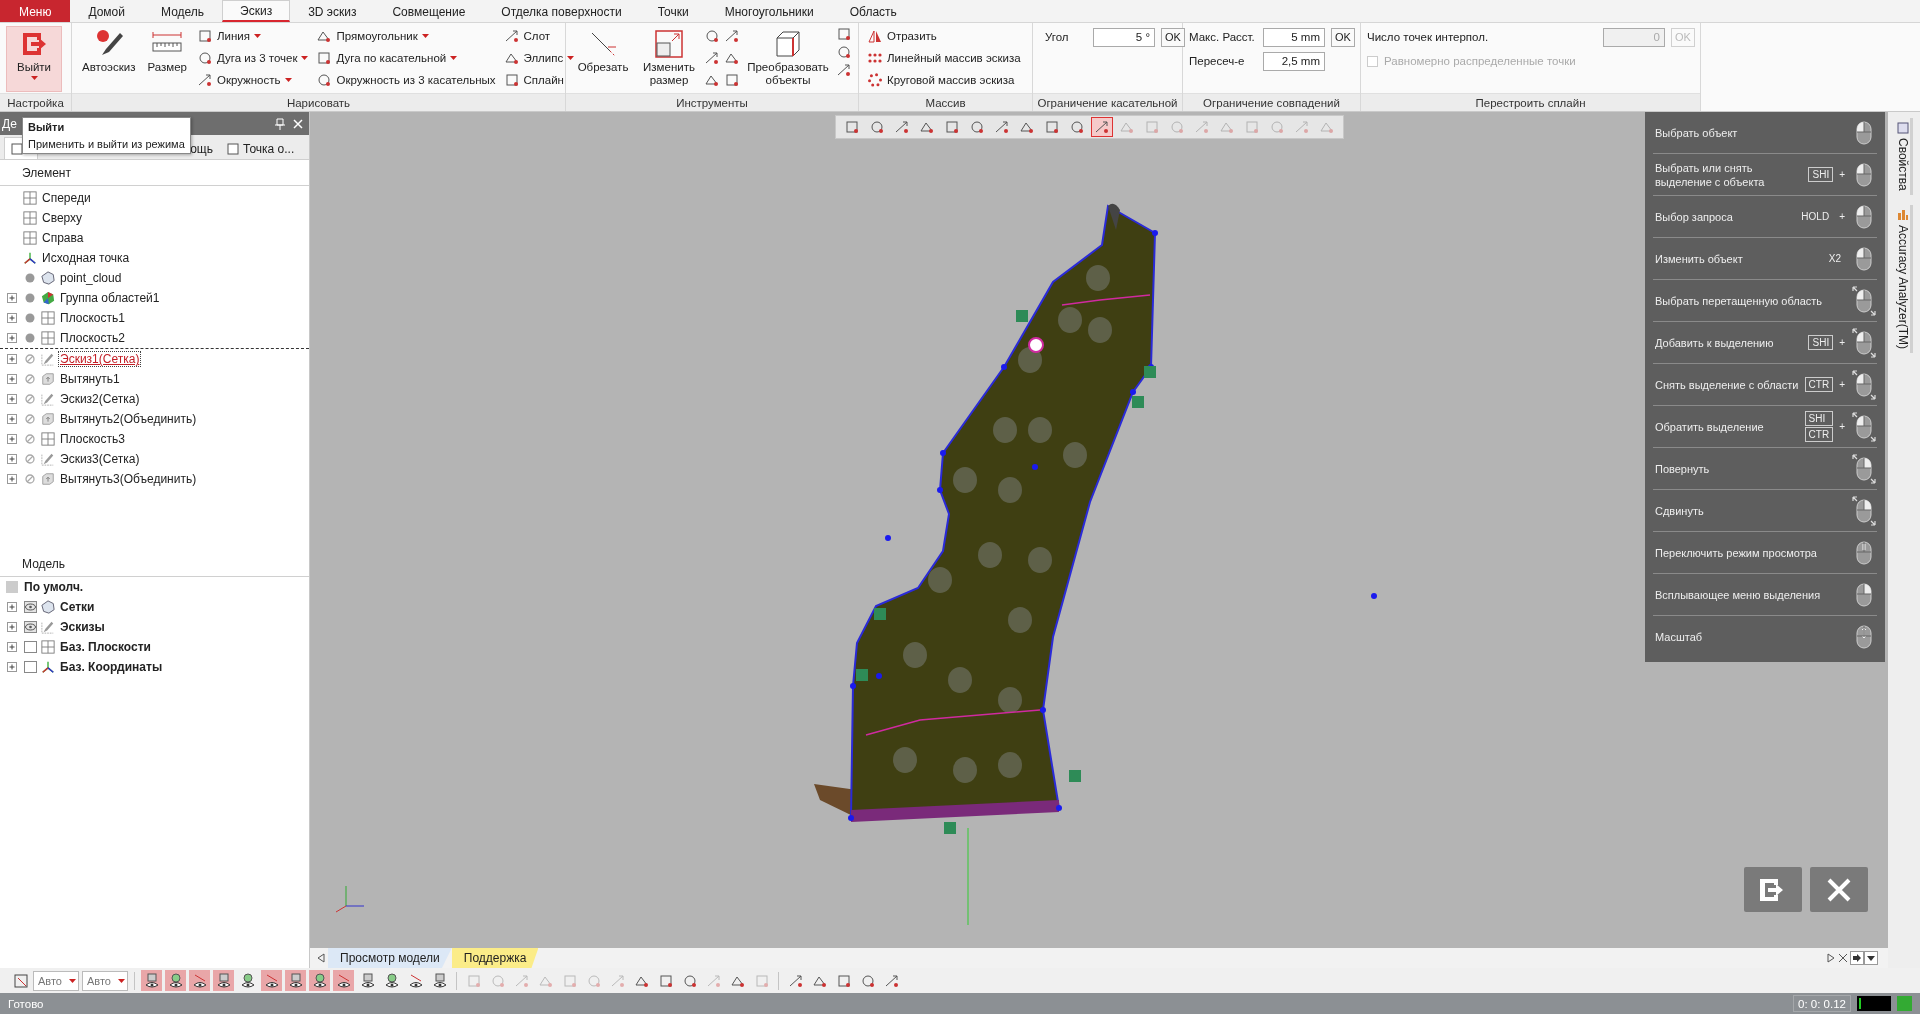 The width and height of the screenshot is (1920, 1014). I want to click on ribbon-button: Размер, so click(167, 51).